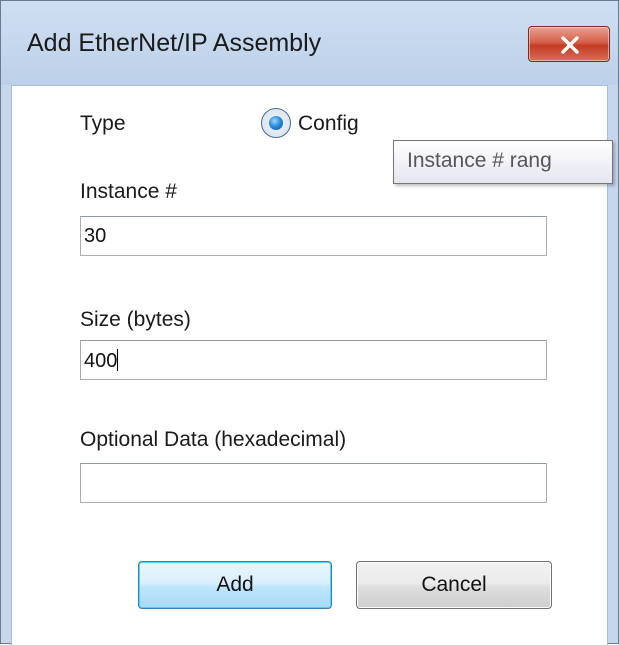  I want to click on instance-range-tooltip: Instance # rang, so click(503, 162).